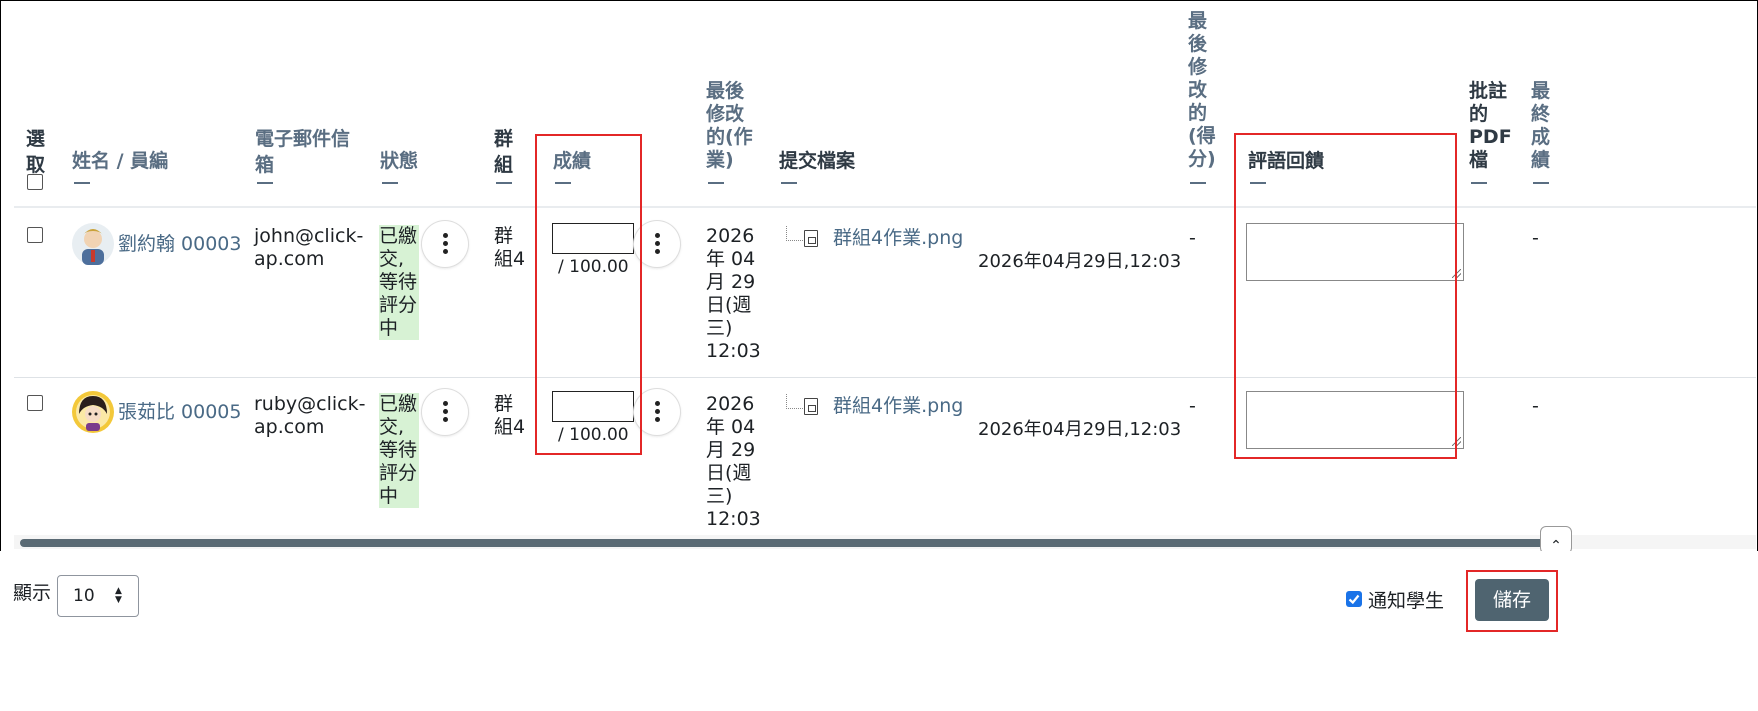 The width and height of the screenshot is (1758, 711). Describe the element at coordinates (1198, 183) in the screenshot. I see `header-last-modified-grade-collapse` at that location.